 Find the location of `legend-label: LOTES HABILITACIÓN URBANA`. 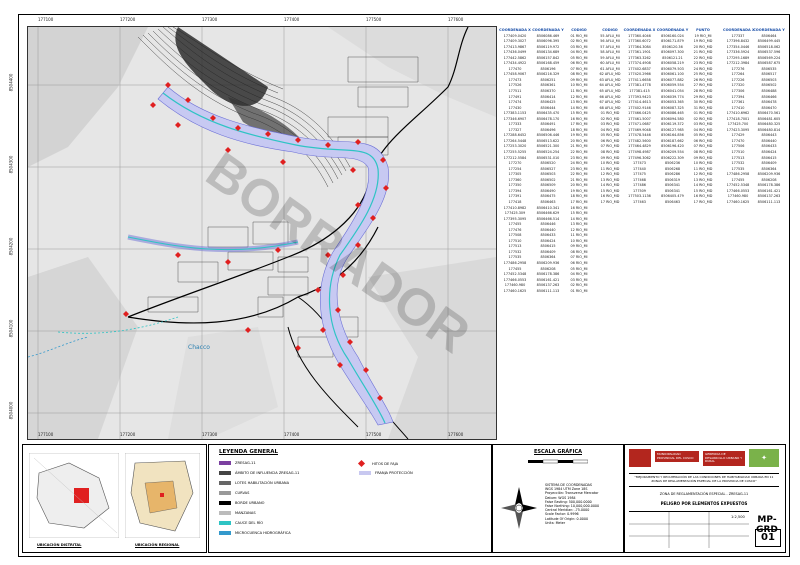

legend-label: LOTES HABILITACIÓN URBANA is located at coordinates (262, 483).